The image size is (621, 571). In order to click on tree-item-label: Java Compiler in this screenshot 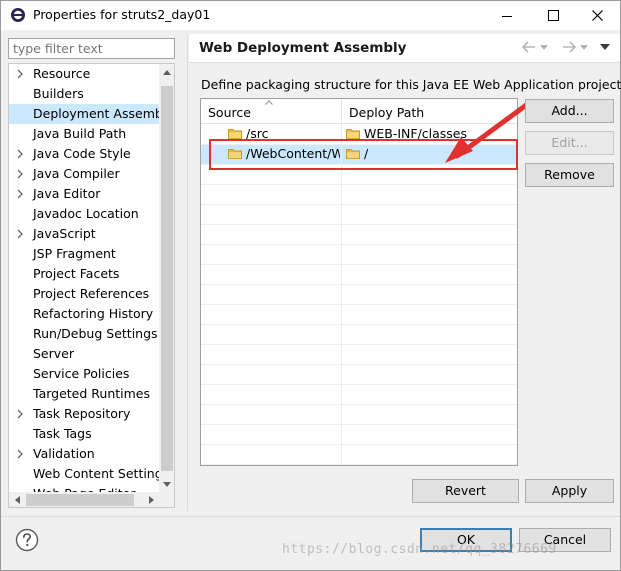, I will do `click(76, 173)`.